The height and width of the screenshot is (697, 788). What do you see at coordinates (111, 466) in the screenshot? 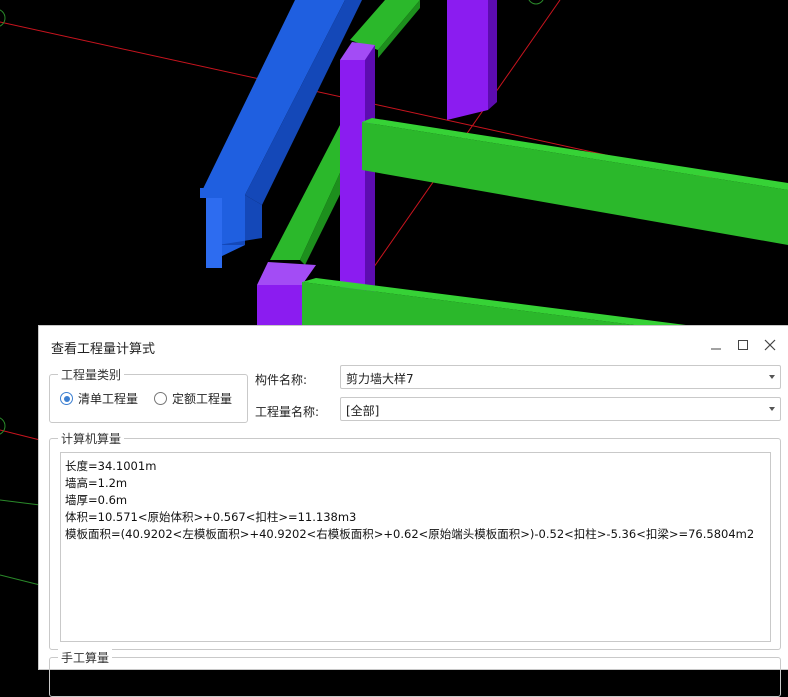
I see `calc-line-length: 长度=34.1001m` at bounding box center [111, 466].